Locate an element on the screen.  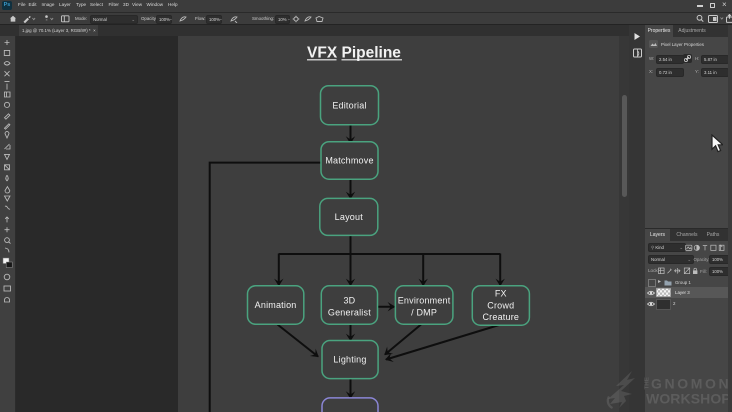
svg-text: Matchmove is located at coordinates (349, 161).